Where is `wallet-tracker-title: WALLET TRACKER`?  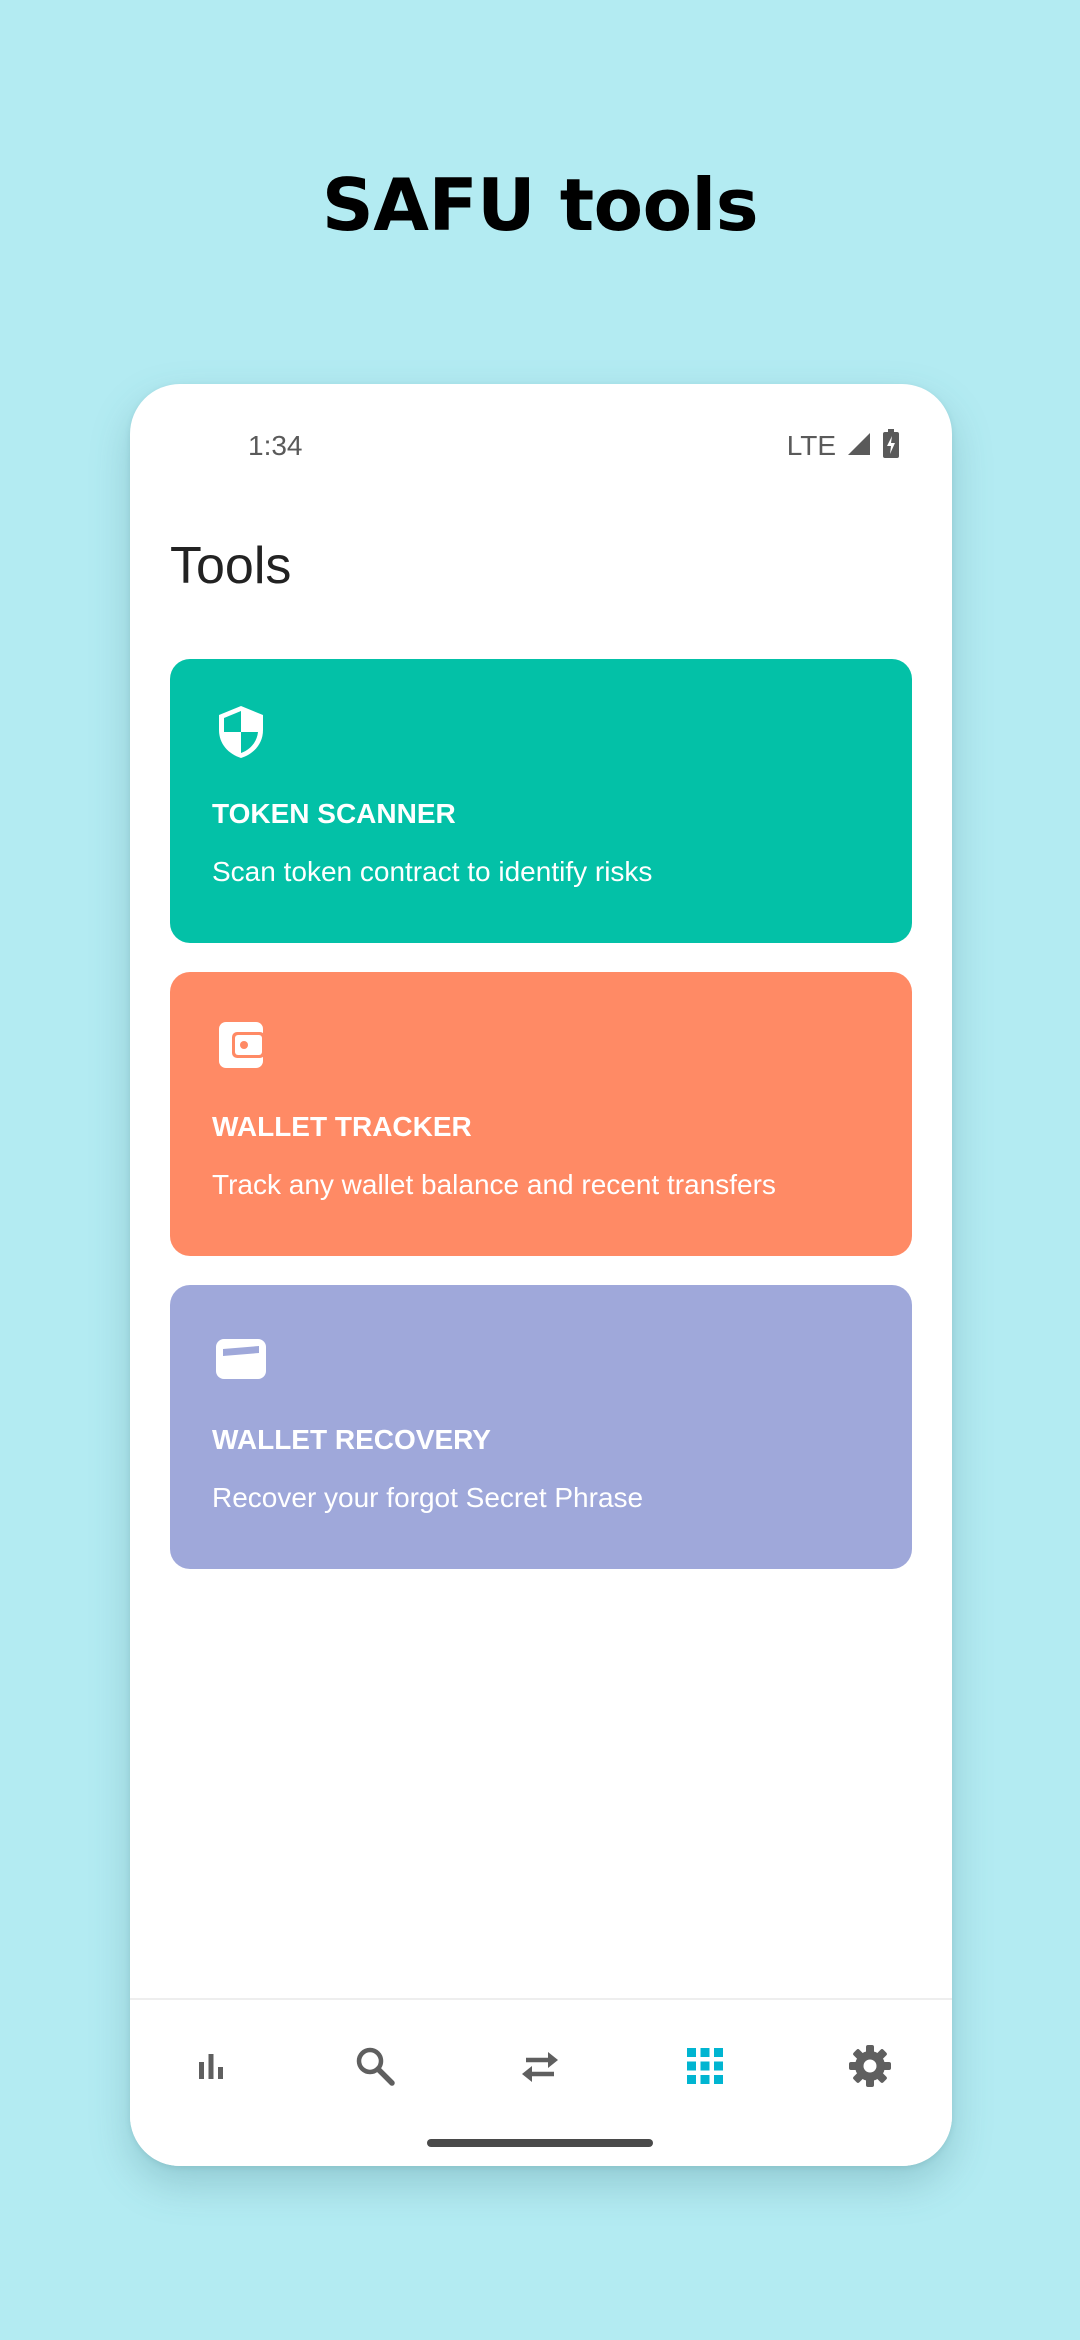
wallet-tracker-title: WALLET TRACKER is located at coordinates (342, 1126).